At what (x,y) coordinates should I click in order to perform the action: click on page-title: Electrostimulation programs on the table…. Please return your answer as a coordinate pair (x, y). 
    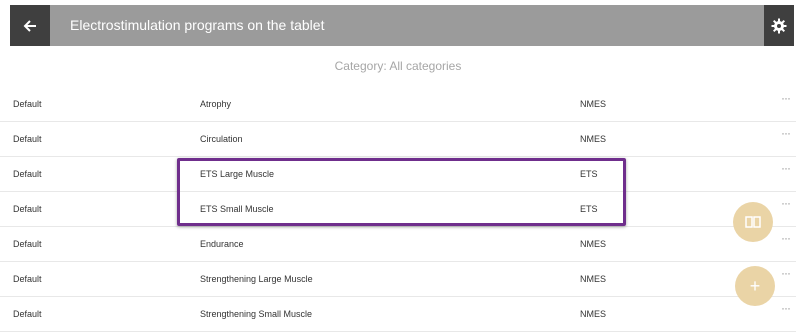
    Looking at the image, I should click on (197, 25).